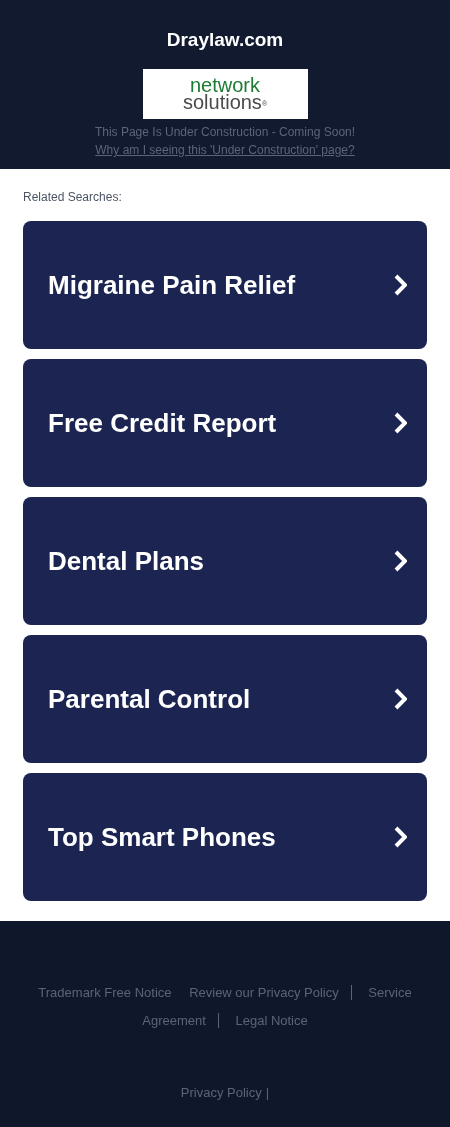 The height and width of the screenshot is (1127, 450). What do you see at coordinates (225, 132) in the screenshot?
I see `notice-text: This Page Is Under Construction - Coming Soon!` at bounding box center [225, 132].